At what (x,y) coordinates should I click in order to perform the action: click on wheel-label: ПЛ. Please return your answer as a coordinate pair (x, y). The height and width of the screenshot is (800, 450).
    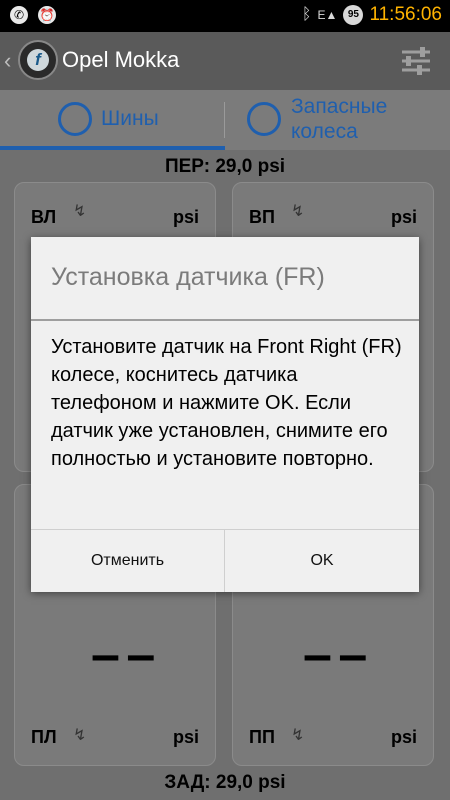
    Looking at the image, I should click on (44, 737).